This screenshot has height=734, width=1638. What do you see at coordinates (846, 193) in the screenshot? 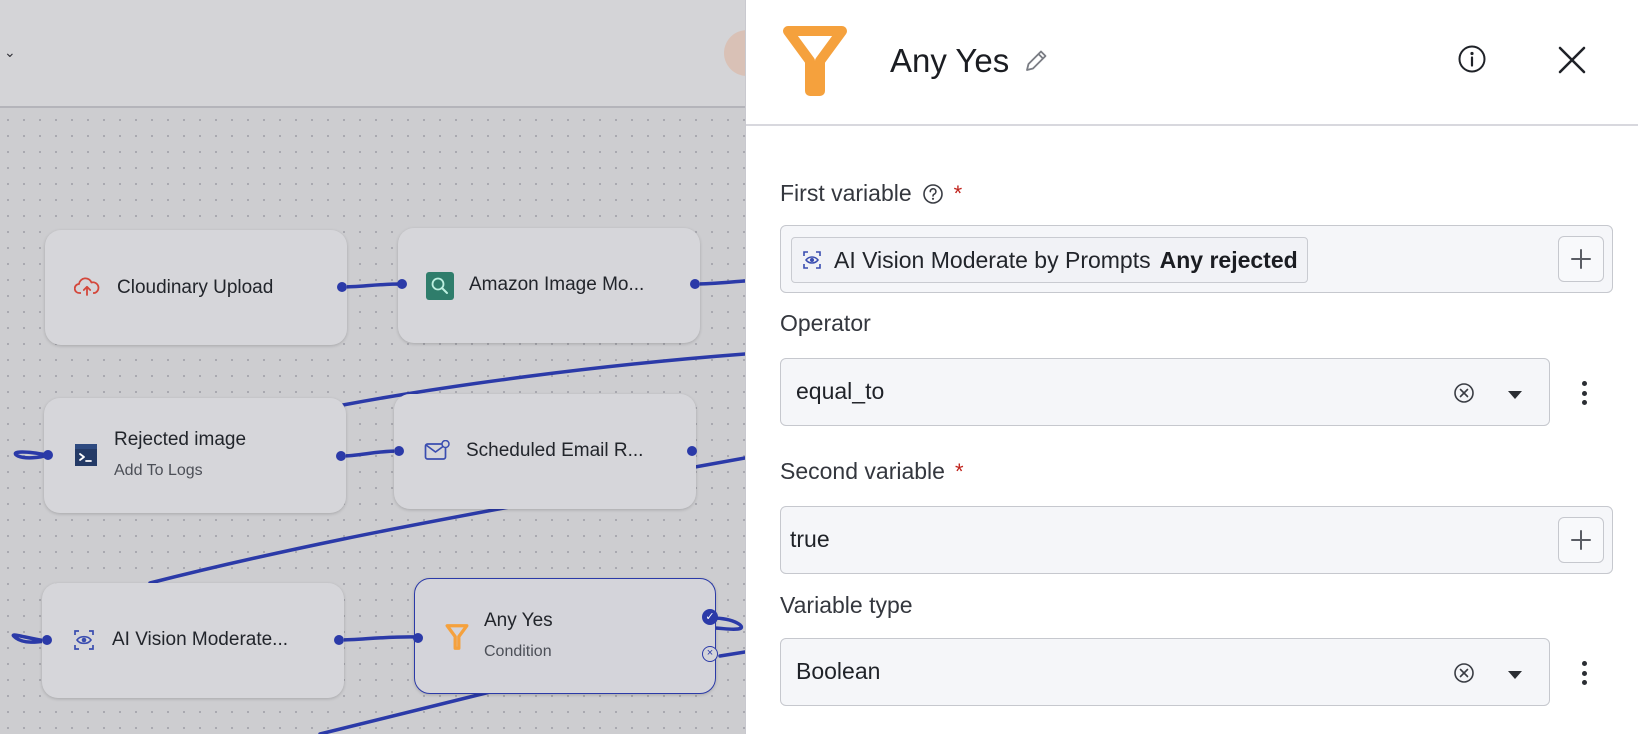
I see `field-label-text: First variable` at bounding box center [846, 193].